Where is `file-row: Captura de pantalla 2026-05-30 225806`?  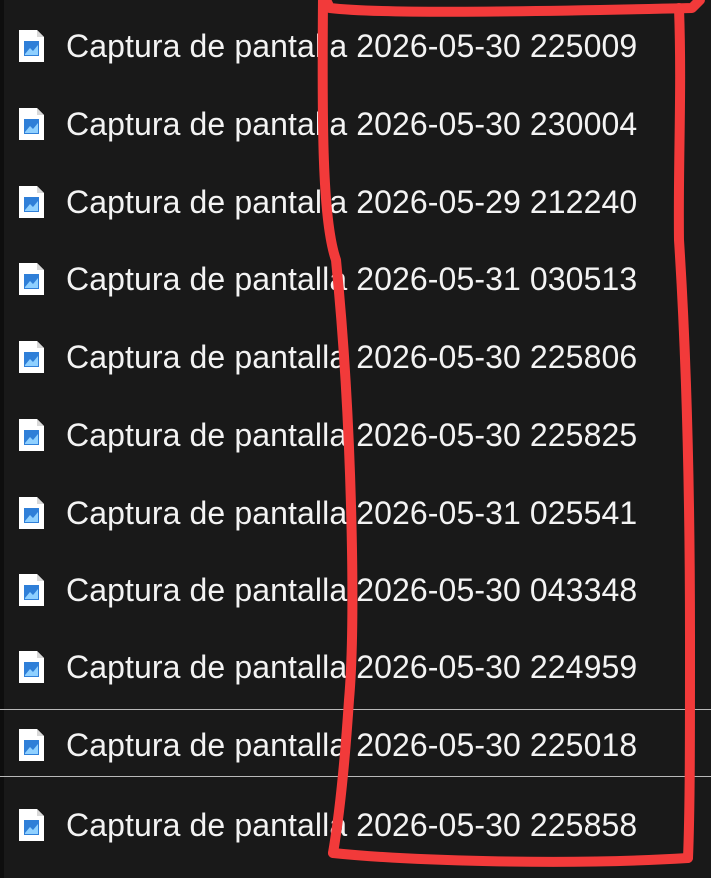
file-row: Captura de pantalla 2026-05-30 225806 is located at coordinates (355, 357).